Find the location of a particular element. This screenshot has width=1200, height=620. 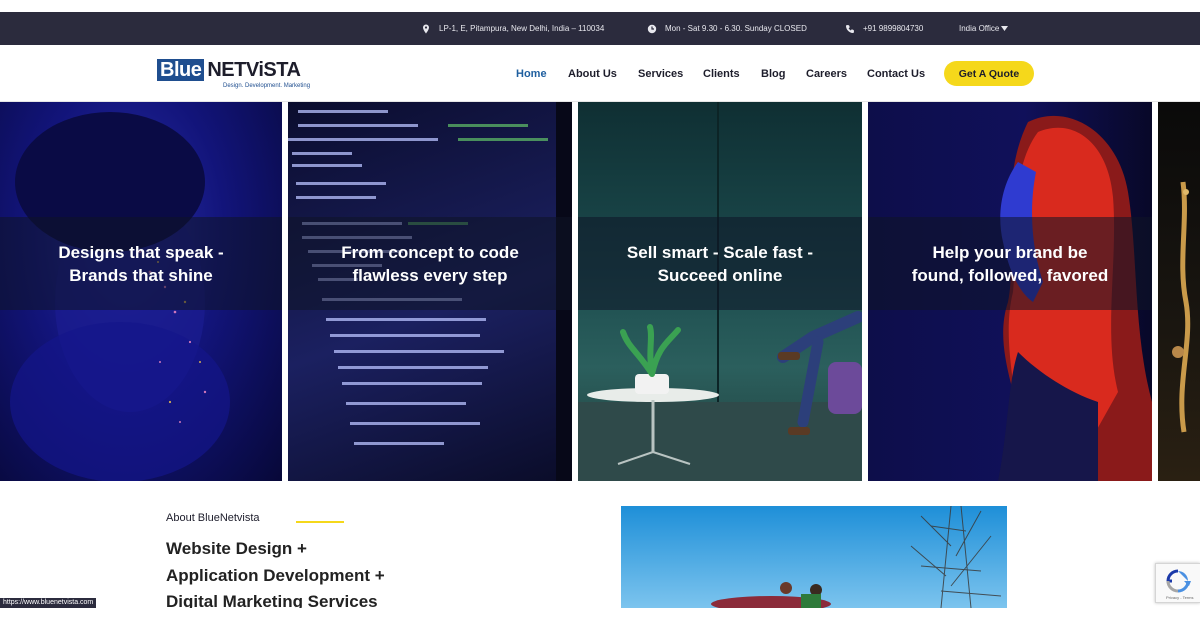

location-pin-icon is located at coordinates (426, 28).